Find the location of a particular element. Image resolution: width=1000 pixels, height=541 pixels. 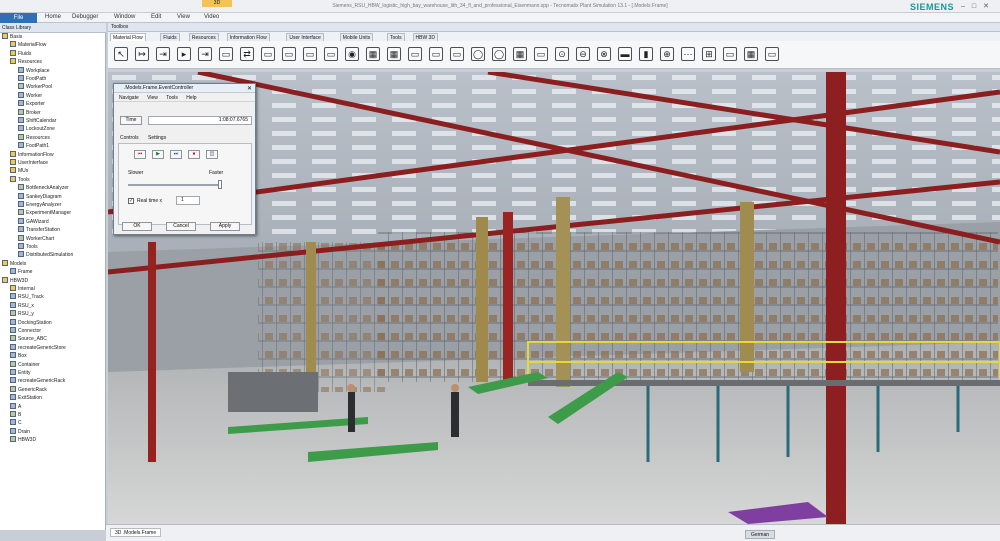

library-item: BottleneckAnalyzer is located at coordinates (43, 188).